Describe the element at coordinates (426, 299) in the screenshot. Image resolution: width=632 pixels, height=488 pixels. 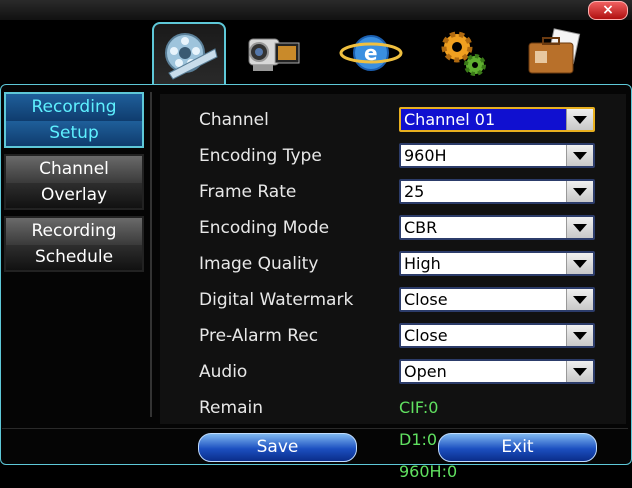
I see `digital-watermark-value: Close` at that location.